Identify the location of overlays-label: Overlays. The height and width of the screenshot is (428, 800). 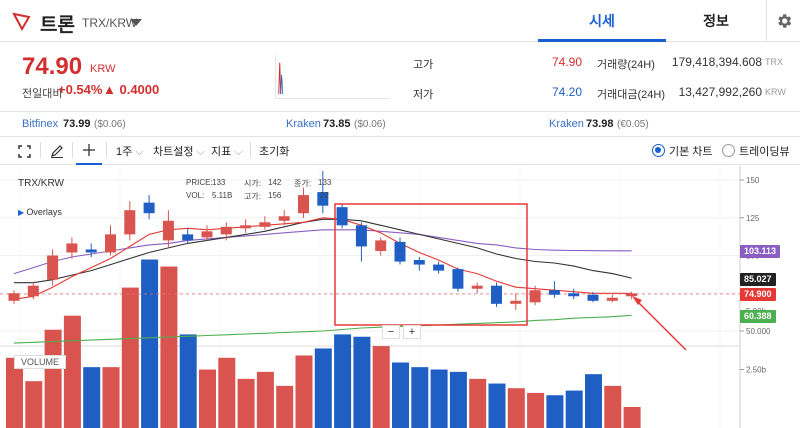
(44, 212).